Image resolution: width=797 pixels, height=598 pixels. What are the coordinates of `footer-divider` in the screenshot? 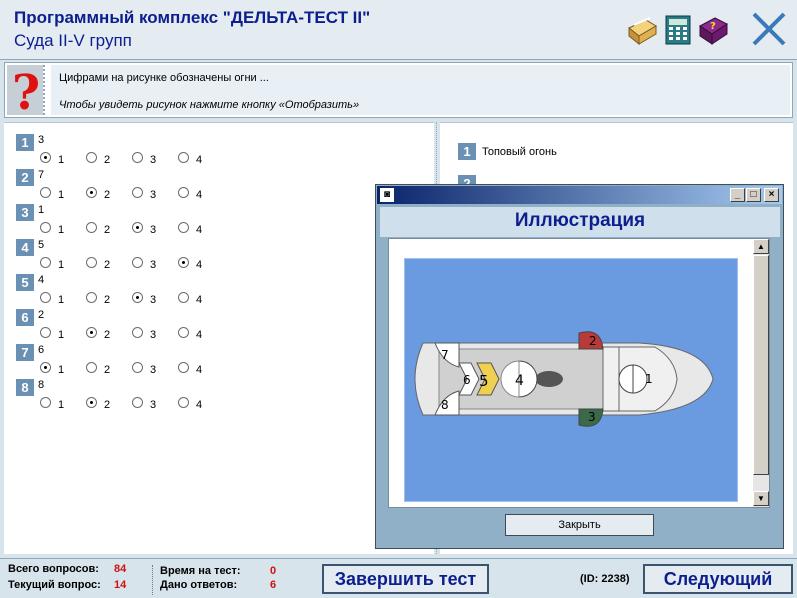 It's located at (152, 580).